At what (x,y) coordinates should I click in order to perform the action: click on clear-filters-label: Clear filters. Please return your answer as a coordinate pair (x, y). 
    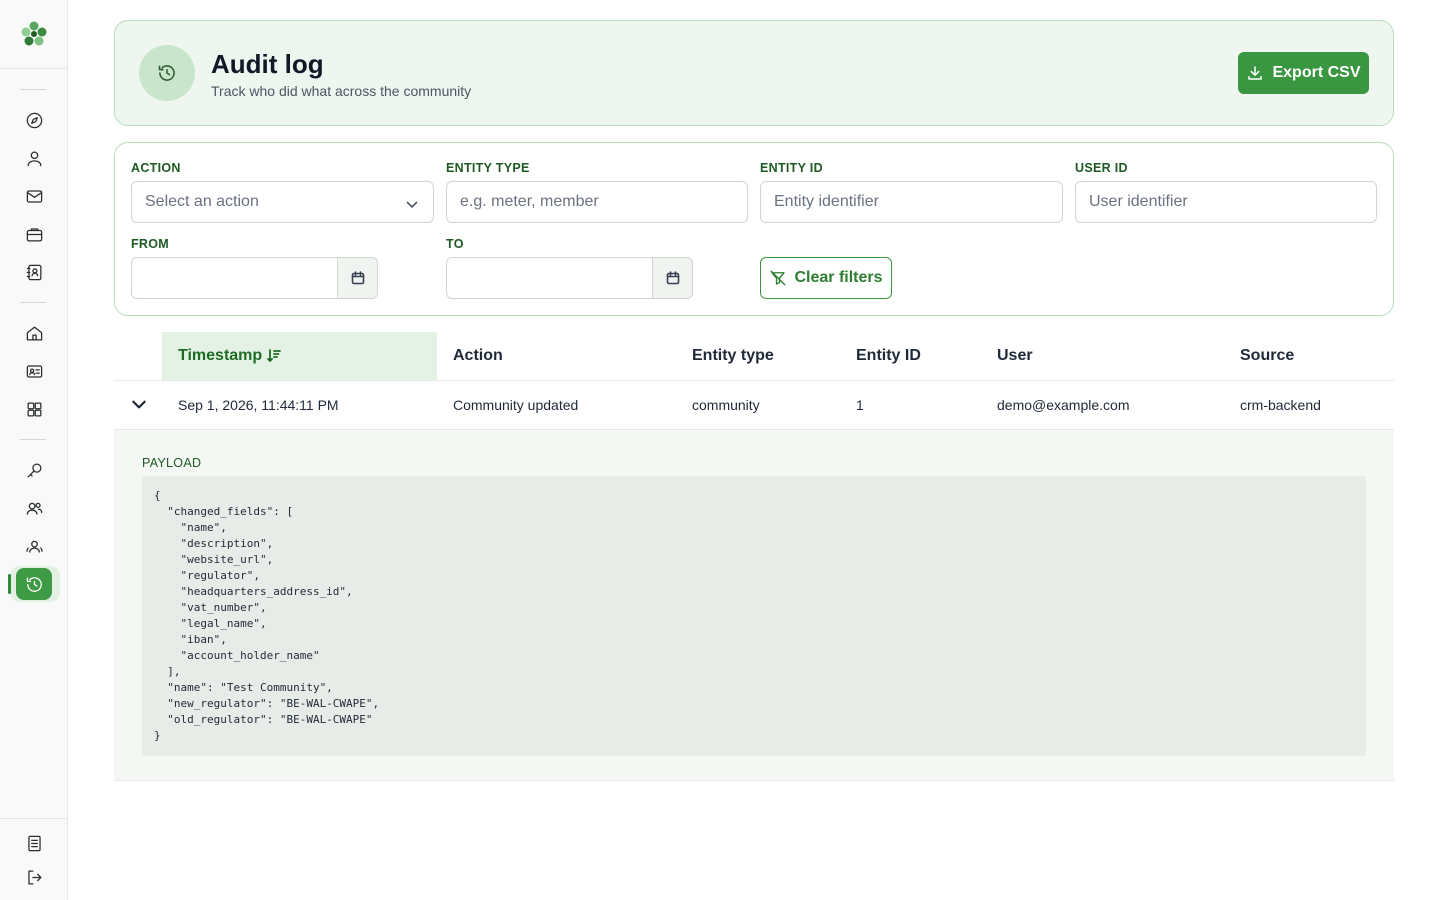
    Looking at the image, I should click on (838, 277).